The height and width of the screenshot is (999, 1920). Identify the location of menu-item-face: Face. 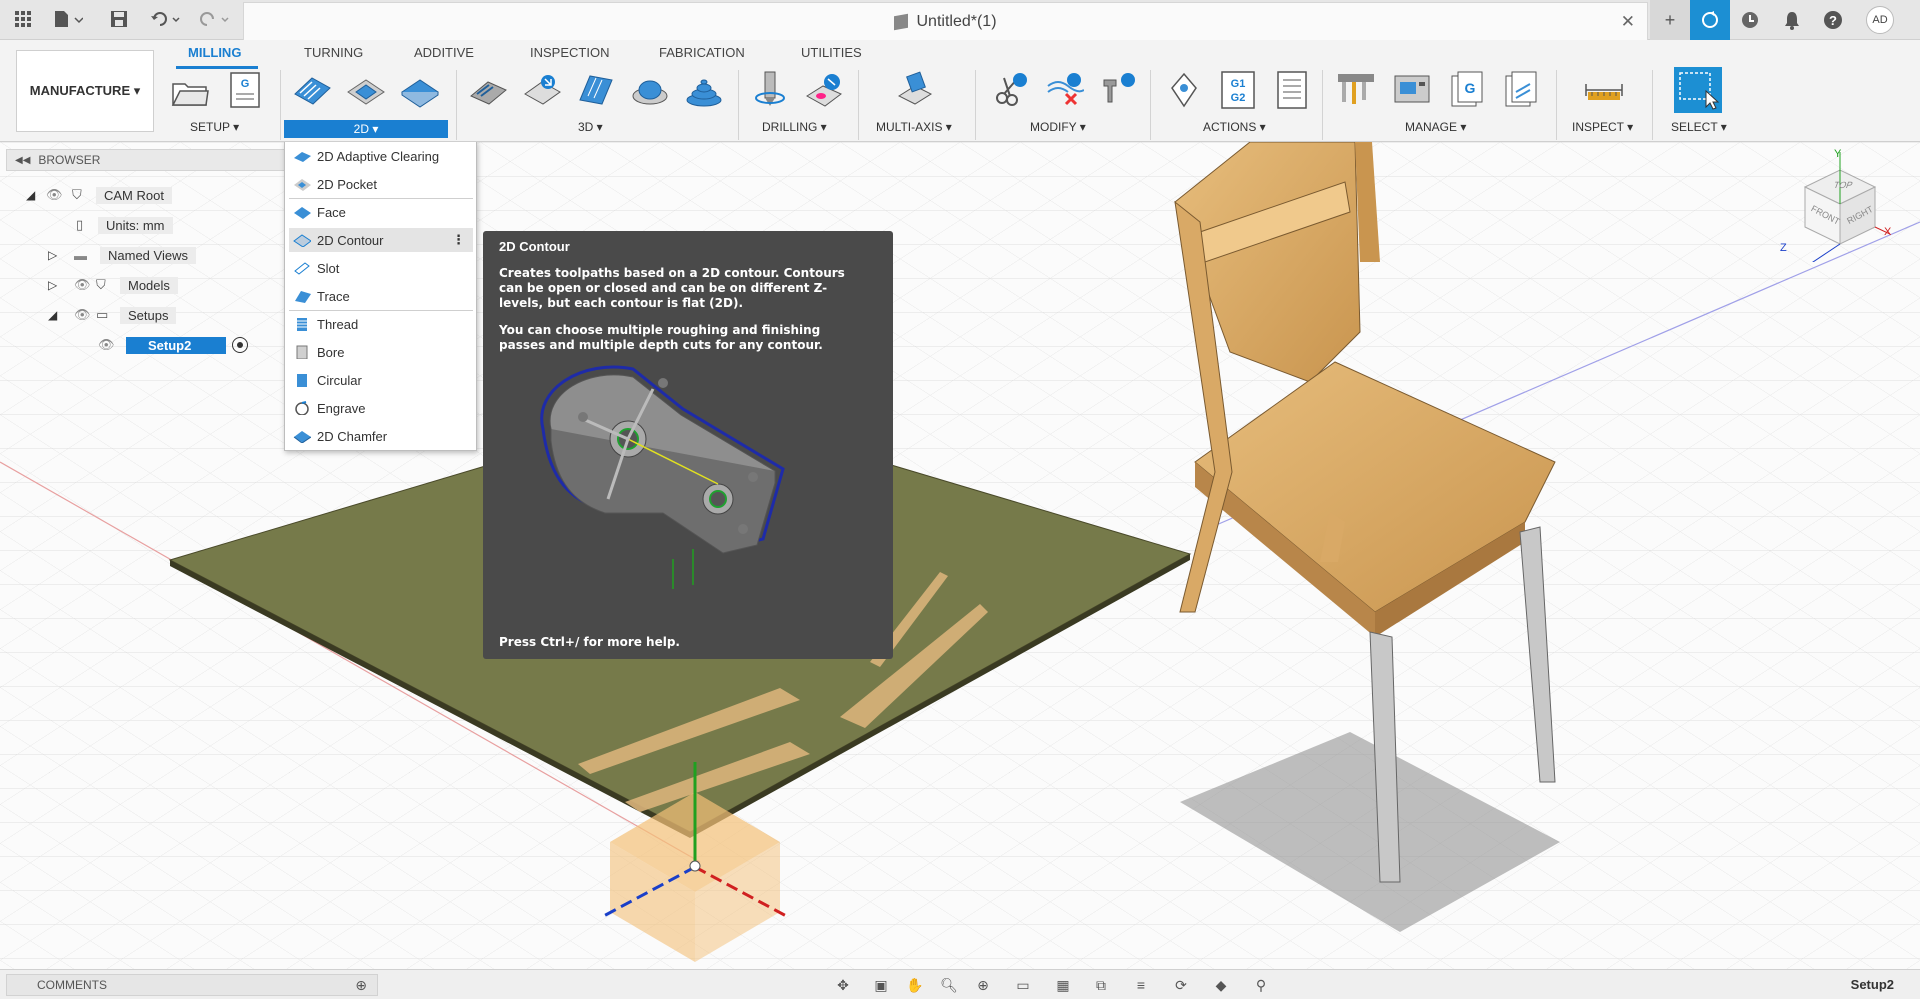
(381, 212).